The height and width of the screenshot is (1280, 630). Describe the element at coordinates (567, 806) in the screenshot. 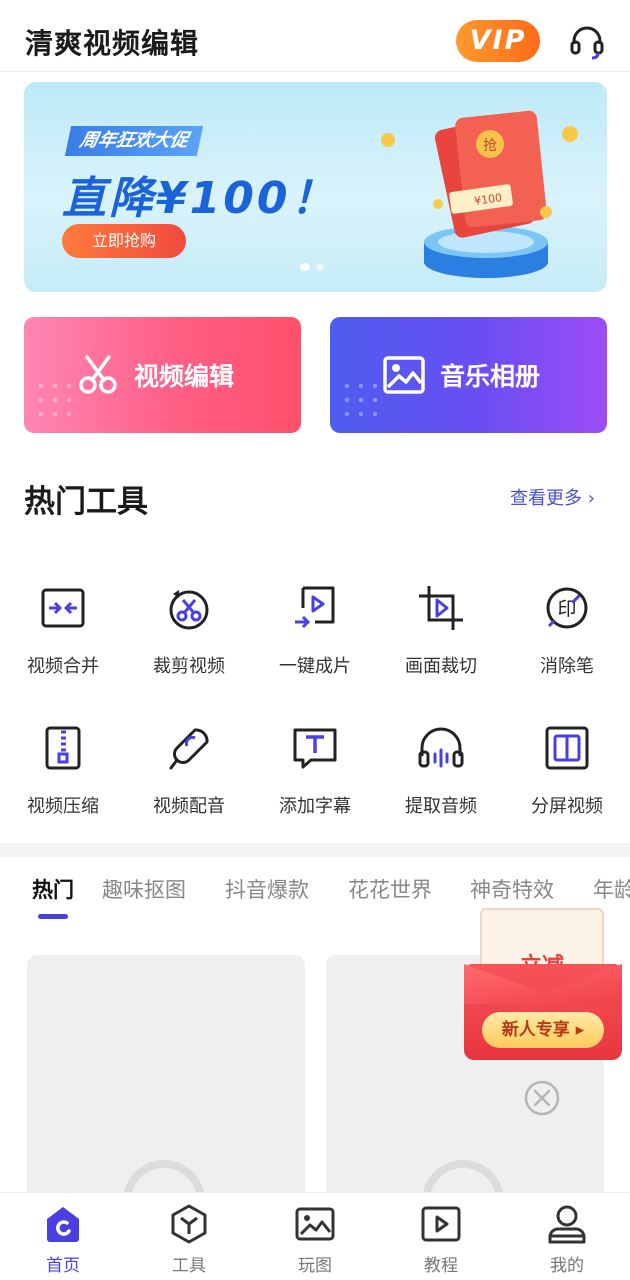

I see `tool-label: 分屏视频` at that location.